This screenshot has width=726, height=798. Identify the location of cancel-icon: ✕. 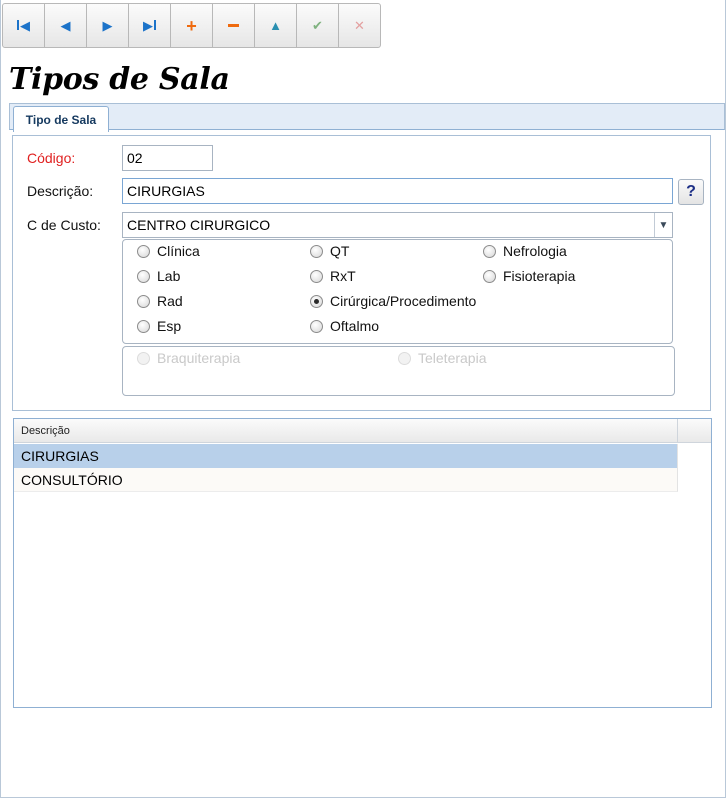
(359, 25).